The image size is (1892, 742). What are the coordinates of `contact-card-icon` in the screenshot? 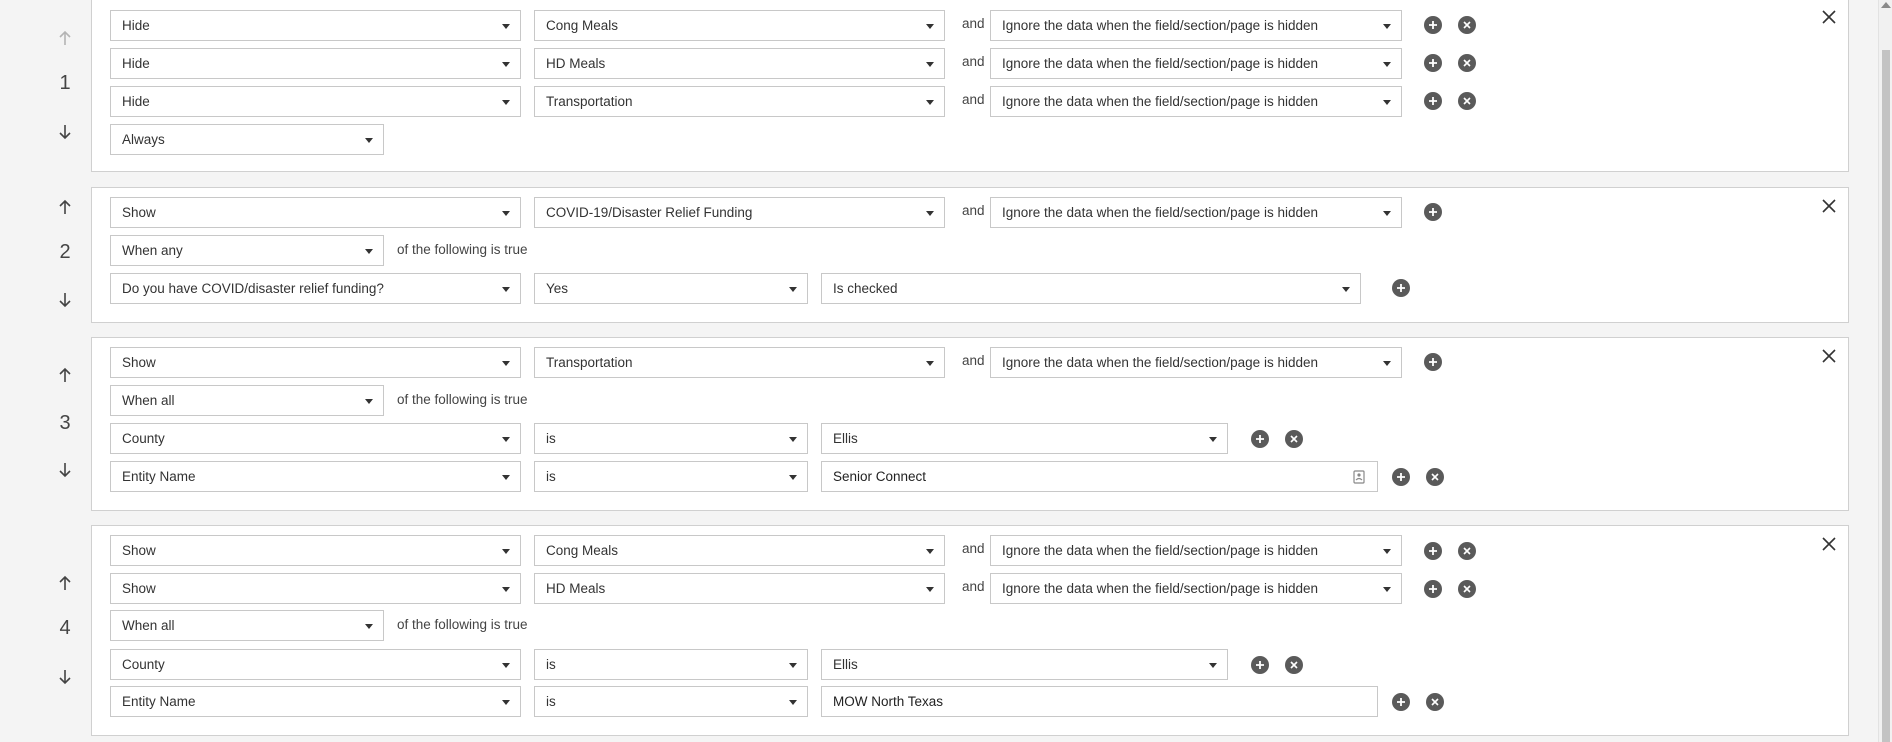 It's located at (1359, 477).